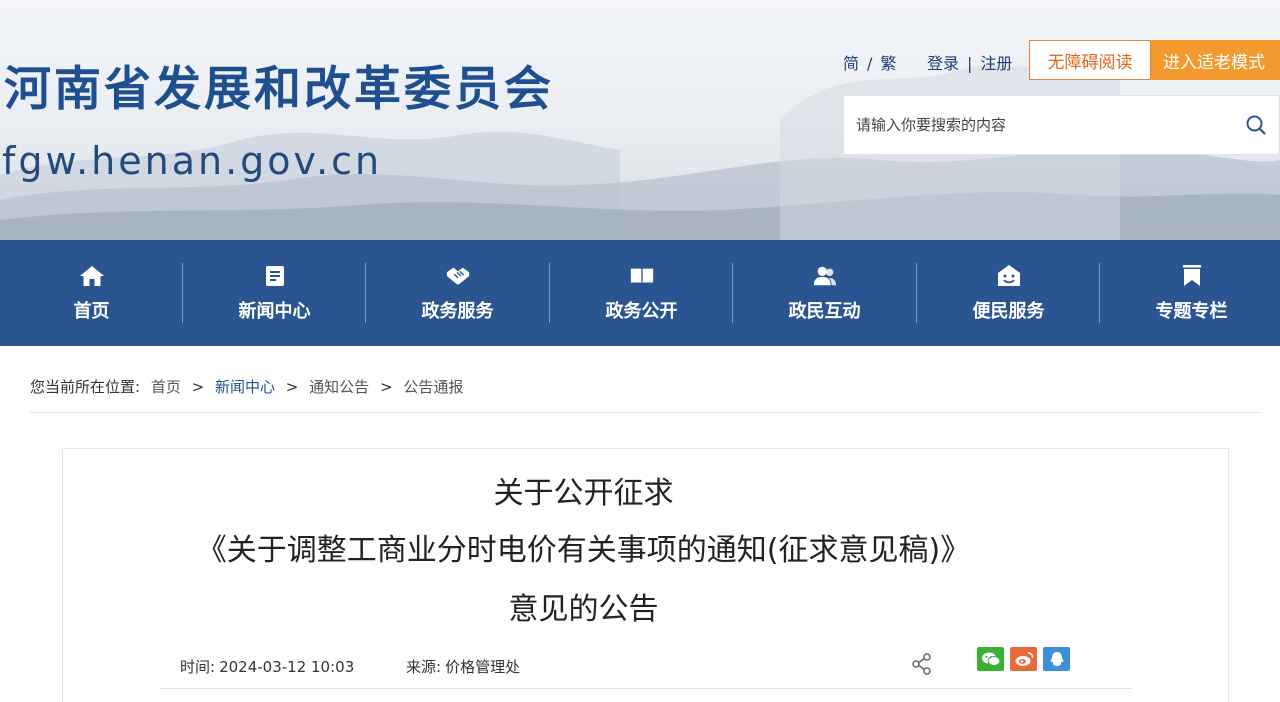  Describe the element at coordinates (1008, 311) in the screenshot. I see `nav-label: 便民服务` at that location.